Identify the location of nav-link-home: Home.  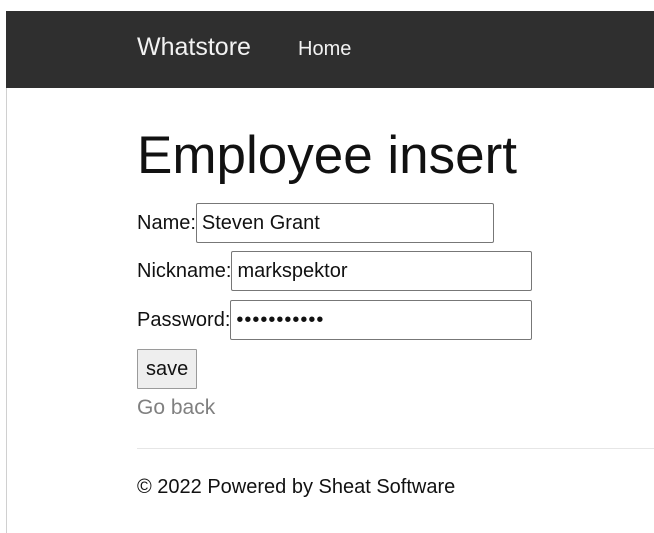
(324, 49).